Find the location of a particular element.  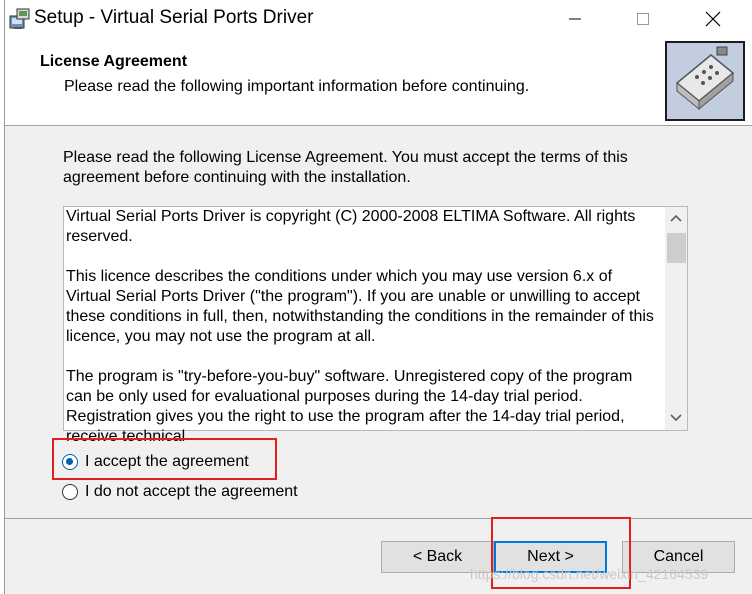

watermark-text: https://blog.csdn.net/weixin_42164539 is located at coordinates (589, 574).